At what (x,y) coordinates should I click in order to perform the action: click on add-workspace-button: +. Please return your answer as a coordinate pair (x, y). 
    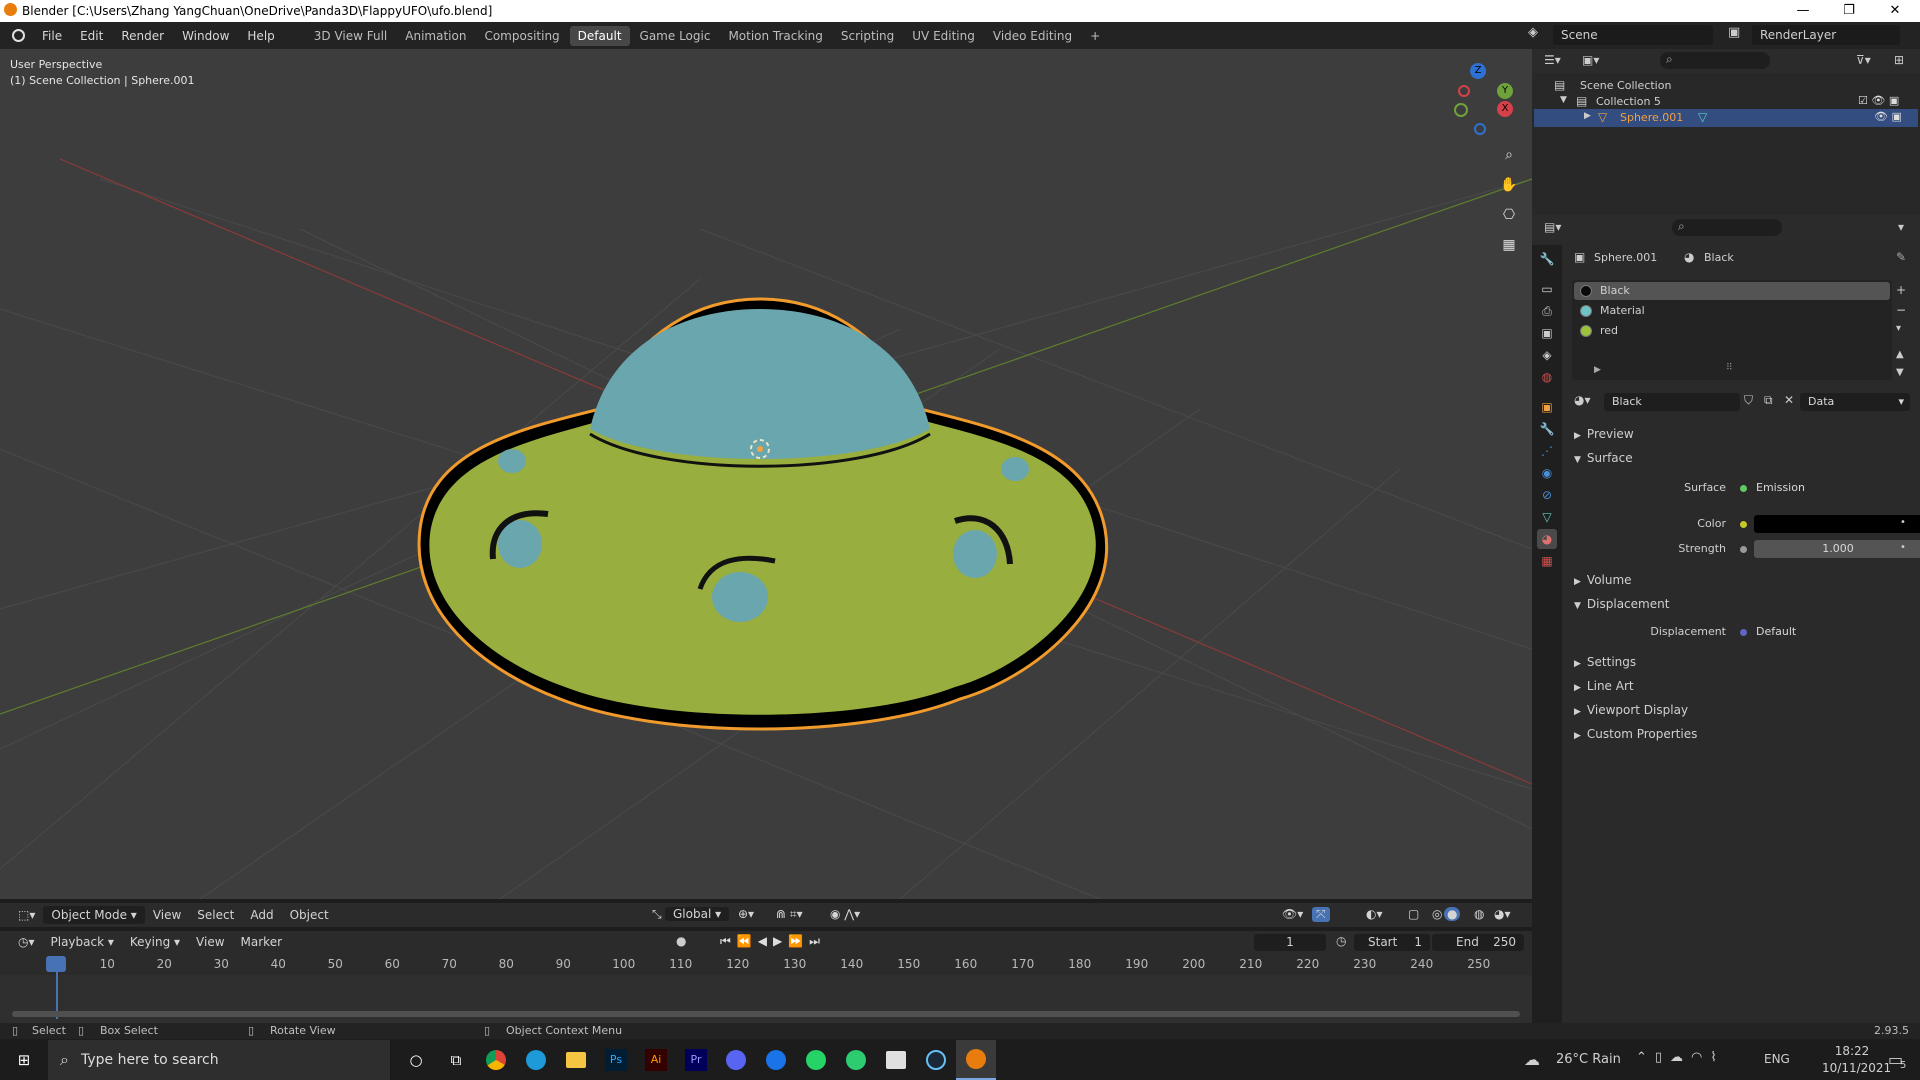
    Looking at the image, I should click on (1095, 36).